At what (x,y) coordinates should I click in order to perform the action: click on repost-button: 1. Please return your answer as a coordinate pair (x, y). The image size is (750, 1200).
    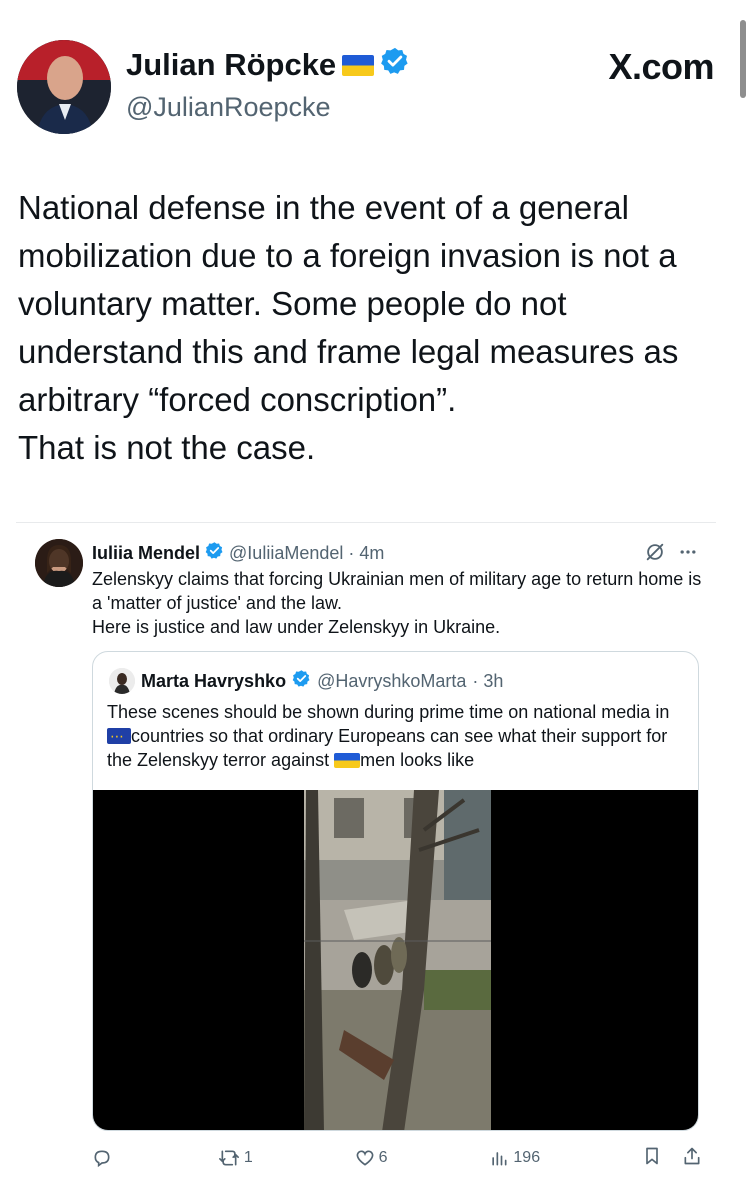
    Looking at the image, I should click on (235, 1158).